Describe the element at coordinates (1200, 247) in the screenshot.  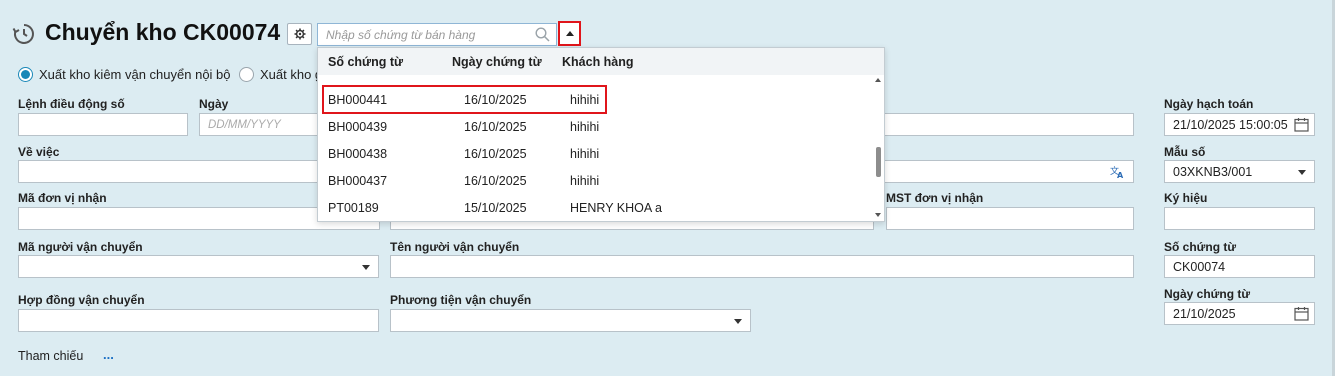
I see `so-chung-tu-label: Số chứng từ` at that location.